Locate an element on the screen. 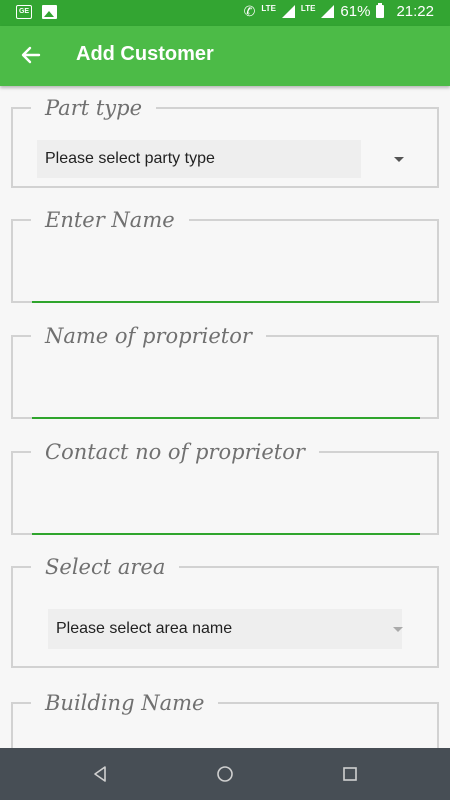 This screenshot has height=800, width=450. name-input is located at coordinates (226, 285).